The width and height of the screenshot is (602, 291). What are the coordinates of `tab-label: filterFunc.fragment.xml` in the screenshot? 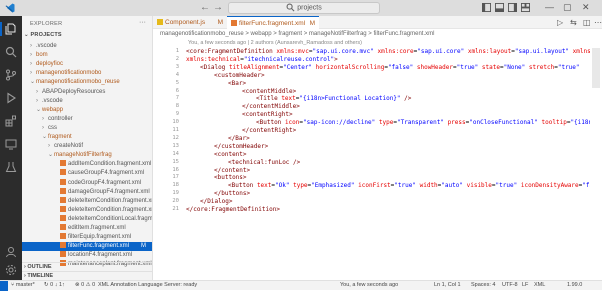 It's located at (272, 23).